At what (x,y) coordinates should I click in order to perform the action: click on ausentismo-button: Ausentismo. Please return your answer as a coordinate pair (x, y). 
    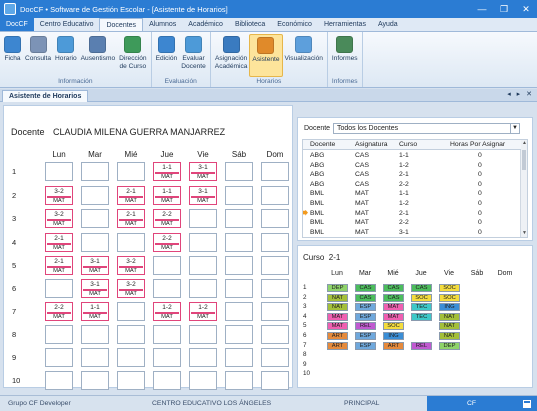
    Looking at the image, I should click on (98, 55).